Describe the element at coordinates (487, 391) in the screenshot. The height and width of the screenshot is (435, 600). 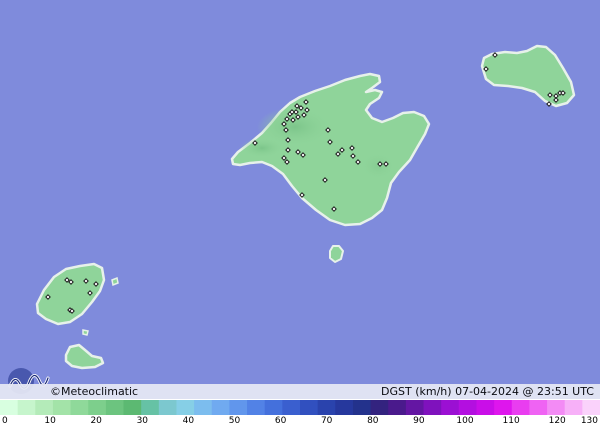
I see `product-label: DGST (km/h) 07-04-2024 @ 23:51 UTC` at that location.